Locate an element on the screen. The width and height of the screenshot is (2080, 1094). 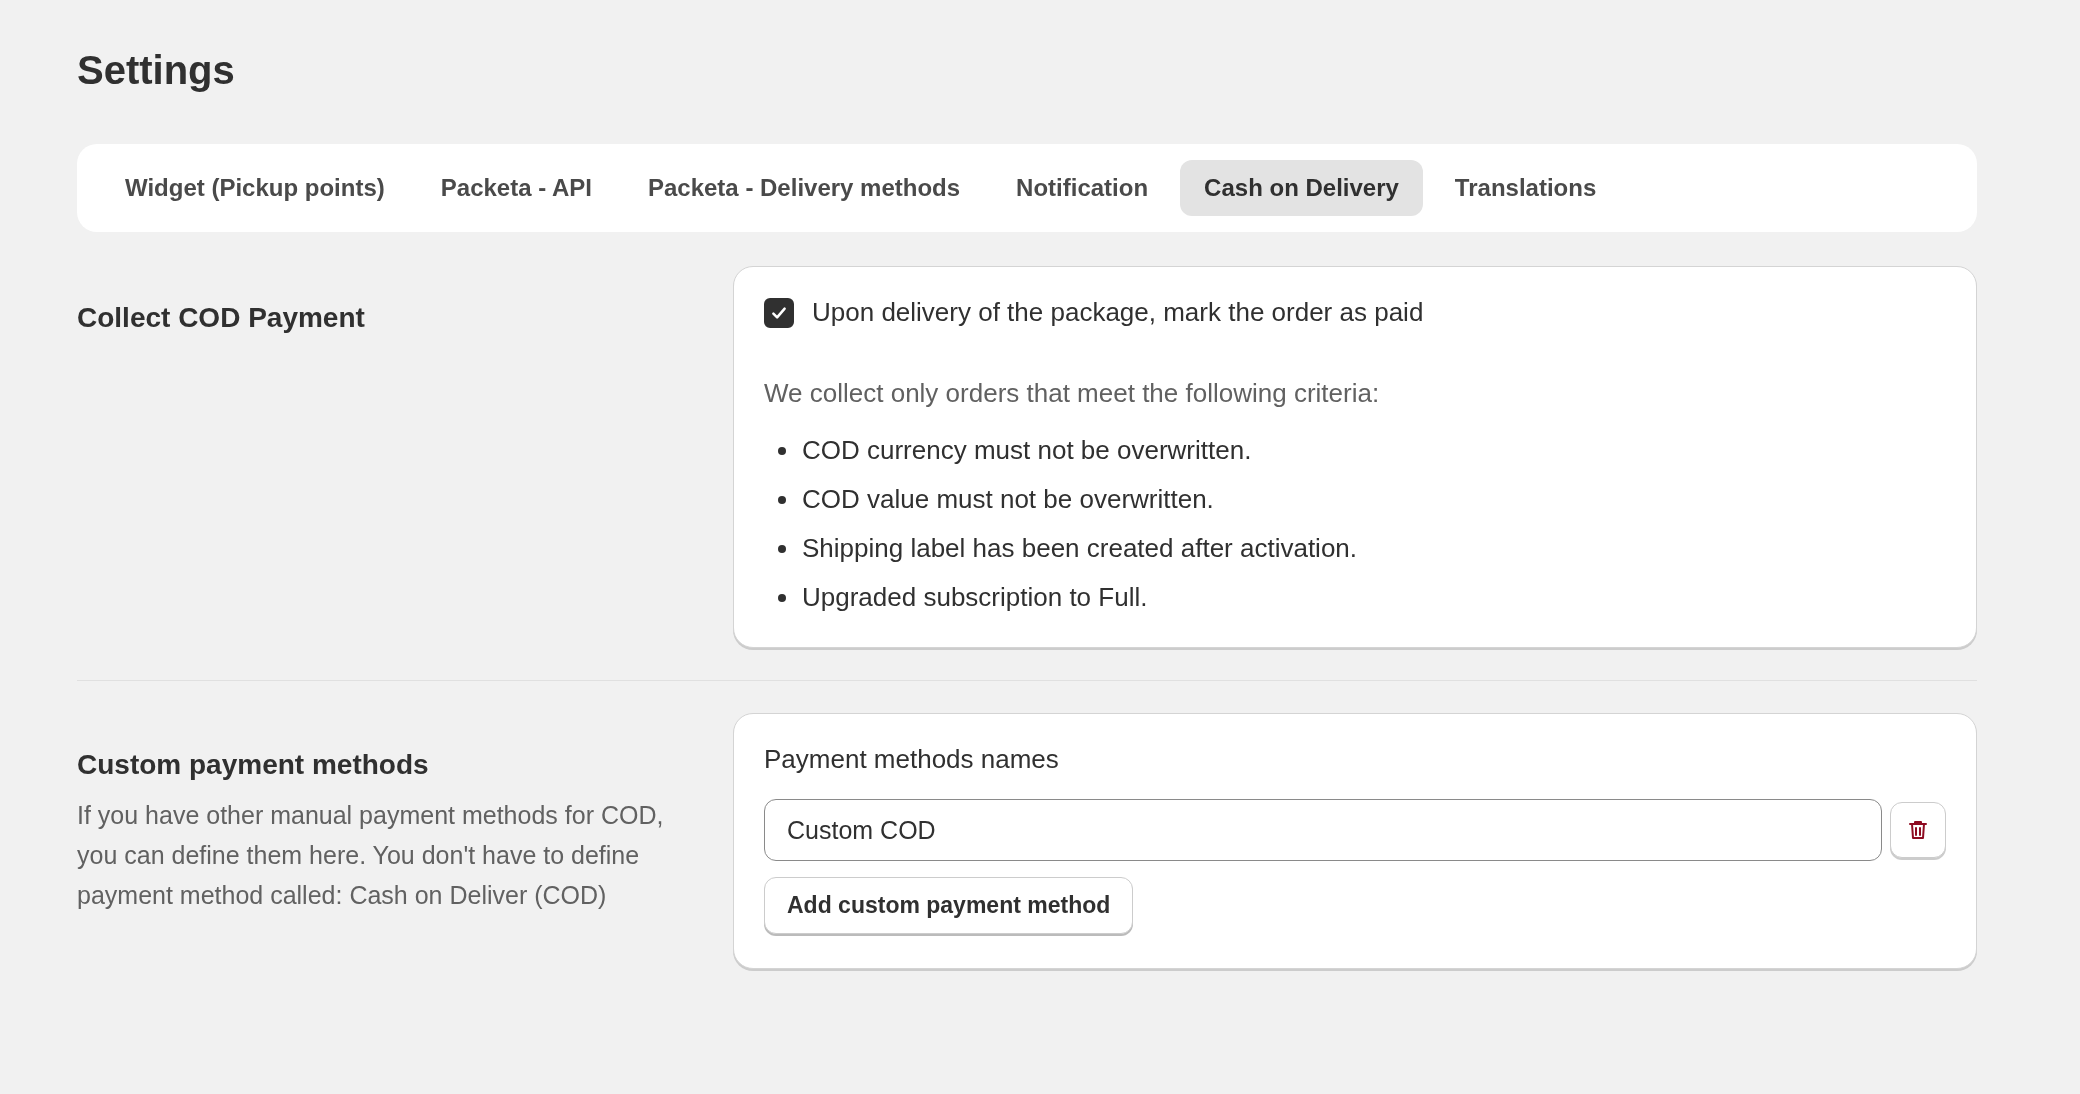
section-description: If you have other manual payment methods for COD, you can define them here. You don't have to define payment method called: Cash on Deliver (COD) is located at coordinates (371, 855).